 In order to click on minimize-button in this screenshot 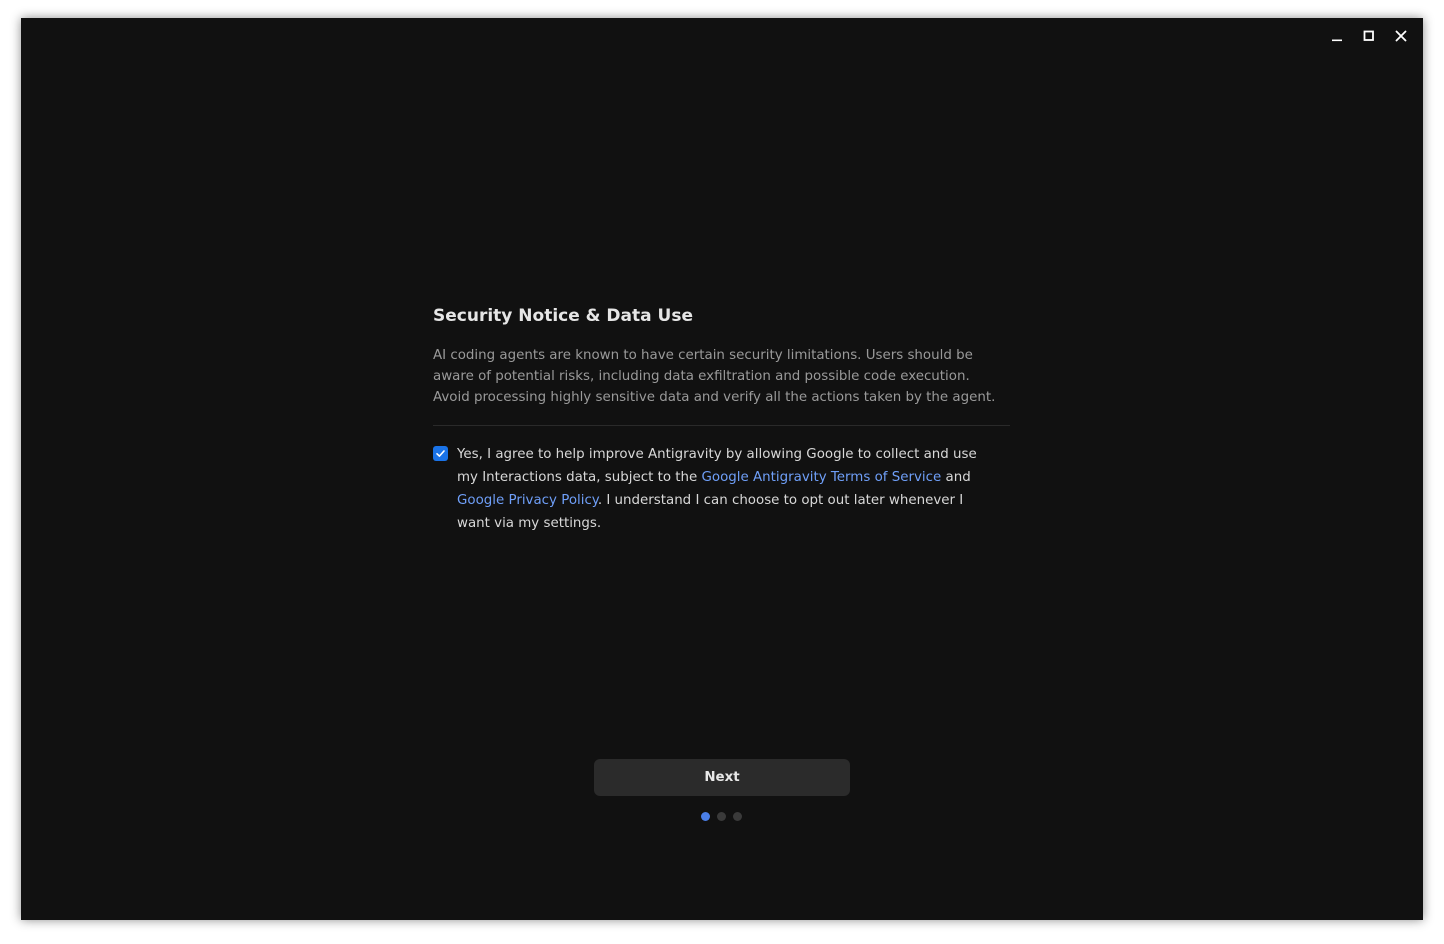, I will do `click(1337, 36)`.